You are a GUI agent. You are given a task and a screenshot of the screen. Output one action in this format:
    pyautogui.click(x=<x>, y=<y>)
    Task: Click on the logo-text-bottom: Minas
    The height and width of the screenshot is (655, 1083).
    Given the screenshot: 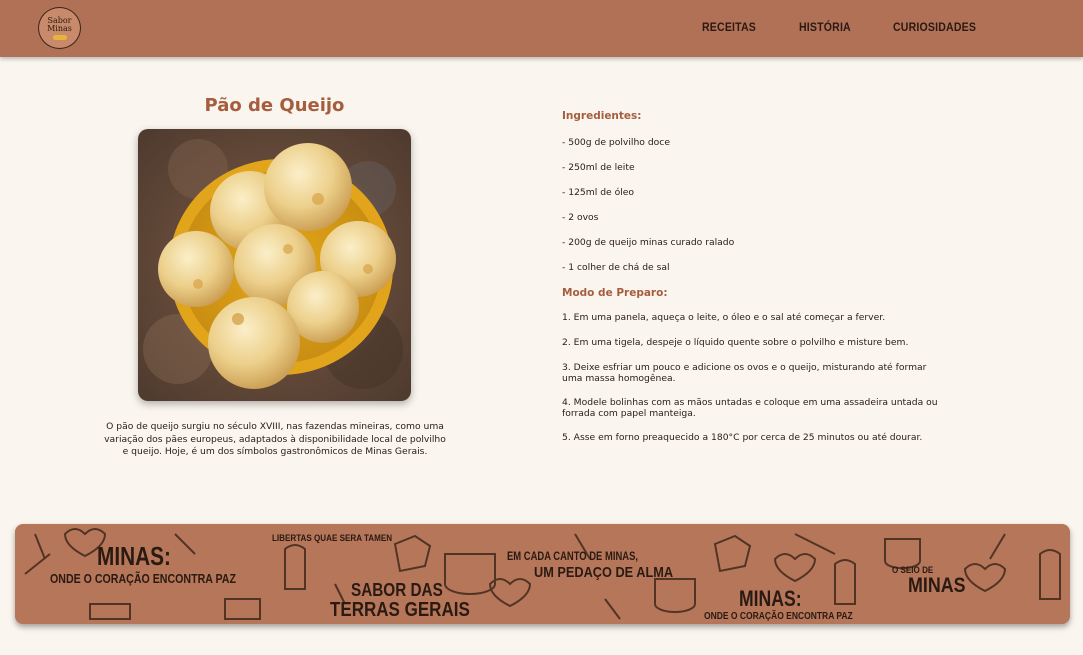 What is the action you would take?
    pyautogui.click(x=59, y=28)
    